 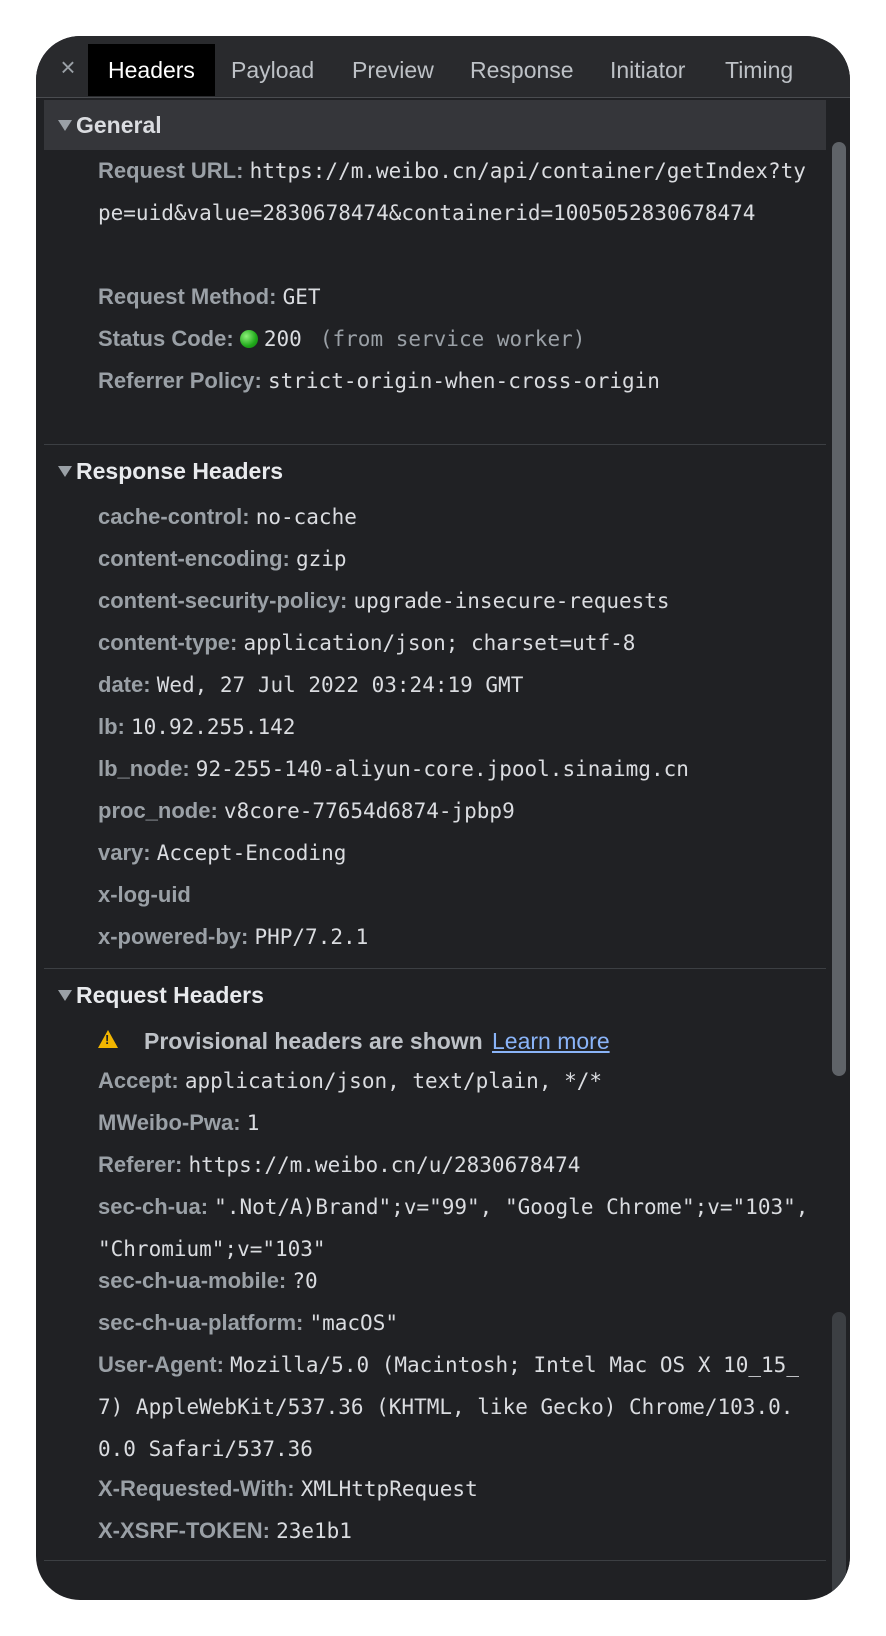 I want to click on header-name: sec-ch-ua-mobile:, so click(x=192, y=1280).